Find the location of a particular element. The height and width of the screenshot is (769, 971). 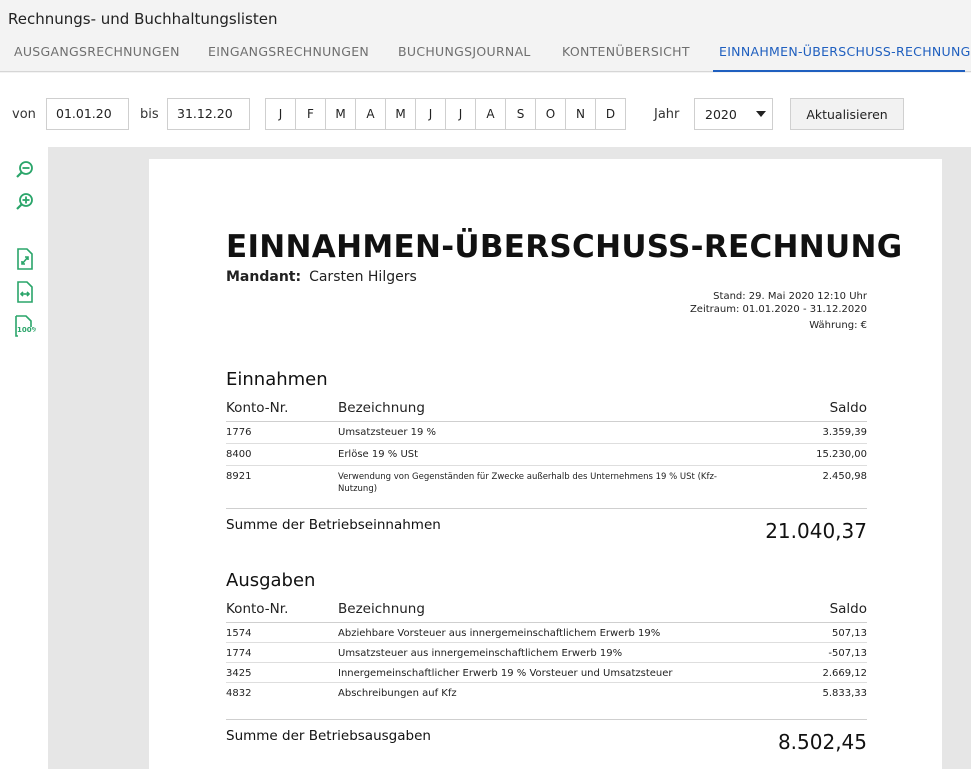

document-title: EINNAHMEN-ÜBERSCHUSS-RECHNUNG is located at coordinates (564, 247).